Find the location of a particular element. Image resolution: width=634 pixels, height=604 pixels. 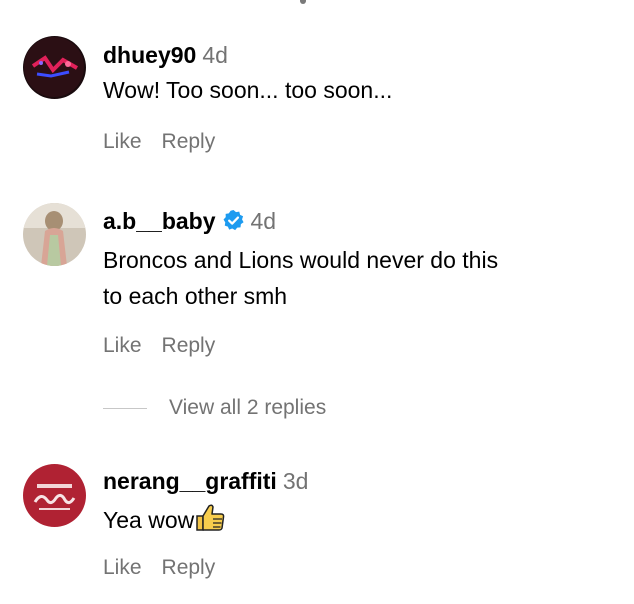

avatar-person-photo-icon is located at coordinates (54, 234).